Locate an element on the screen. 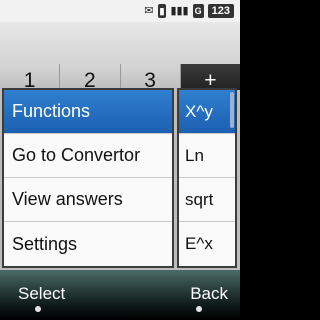 The width and height of the screenshot is (320, 320). menu-item-go-to-convertor: Go to Convertor is located at coordinates (88, 156).